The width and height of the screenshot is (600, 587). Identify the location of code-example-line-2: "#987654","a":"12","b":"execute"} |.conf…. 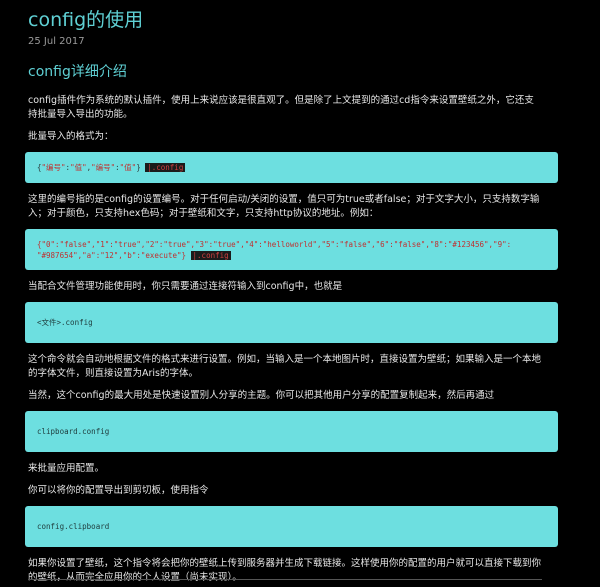
(291, 255).